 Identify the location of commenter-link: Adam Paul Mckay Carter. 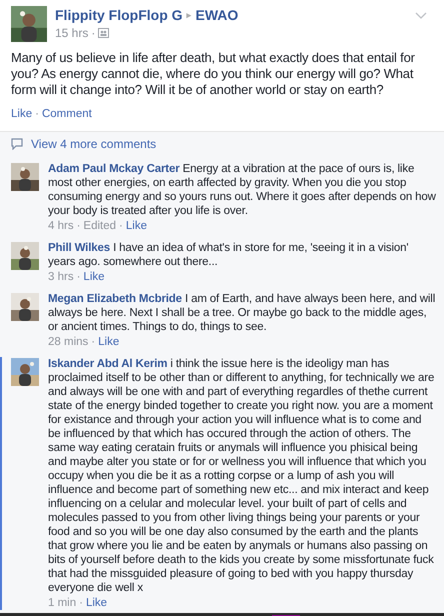
(114, 169).